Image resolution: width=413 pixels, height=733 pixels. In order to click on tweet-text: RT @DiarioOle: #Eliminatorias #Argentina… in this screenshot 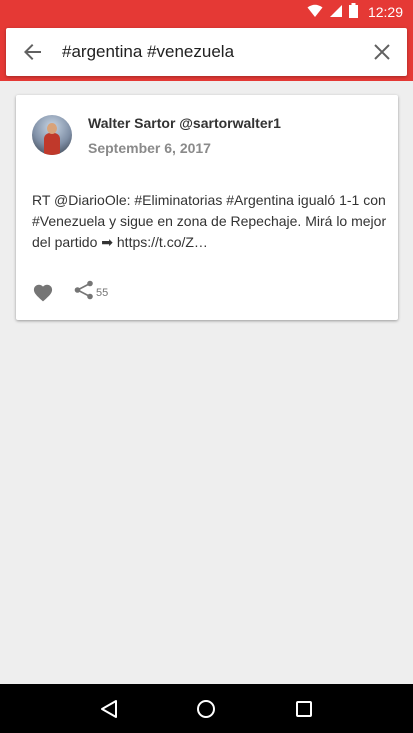, I will do `click(209, 221)`.